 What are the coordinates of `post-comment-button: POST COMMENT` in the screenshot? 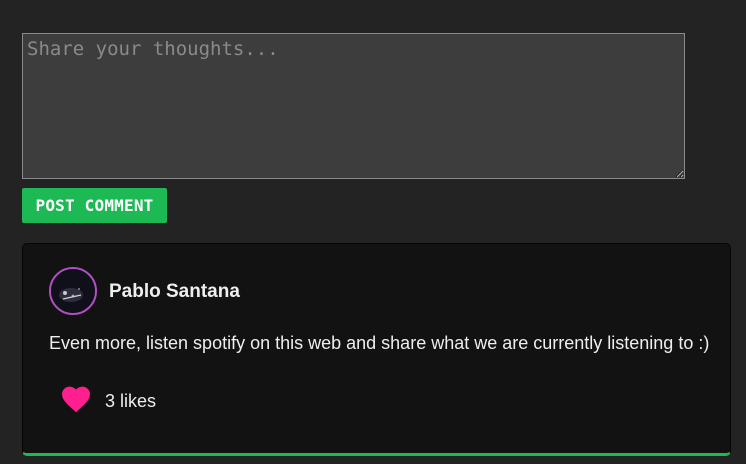 It's located at (94, 205).